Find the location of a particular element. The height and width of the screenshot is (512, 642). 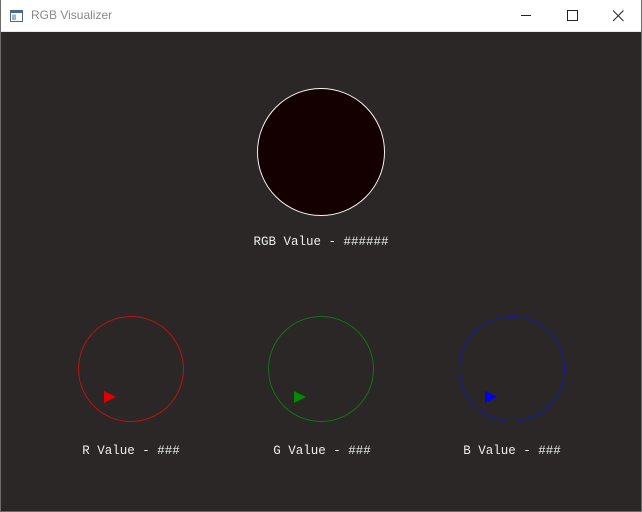

red-value-label: R Value - ### is located at coordinates (131, 451).